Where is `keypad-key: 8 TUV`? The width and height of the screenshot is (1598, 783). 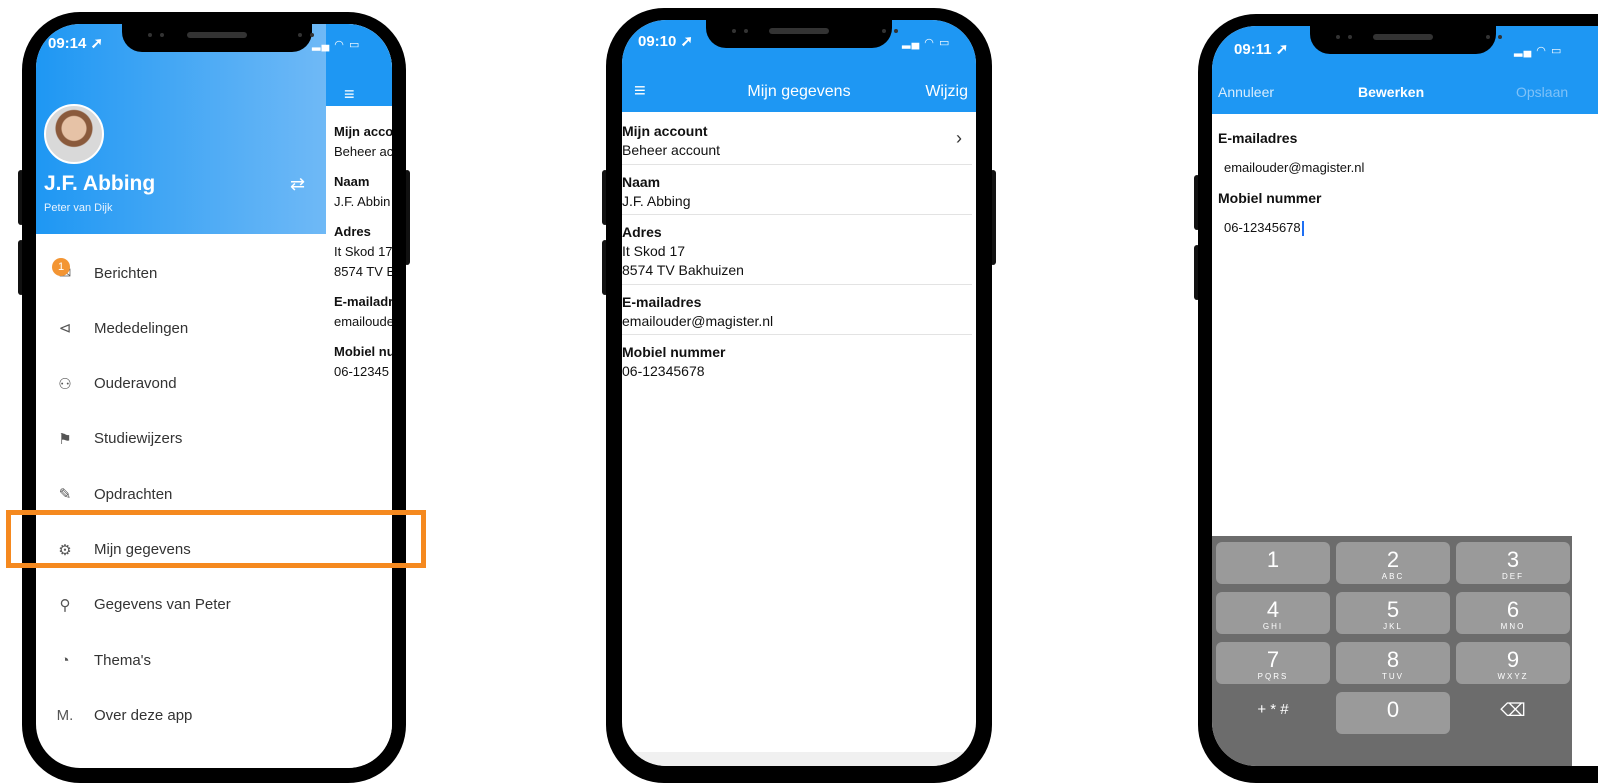 keypad-key: 8 TUV is located at coordinates (1393, 663).